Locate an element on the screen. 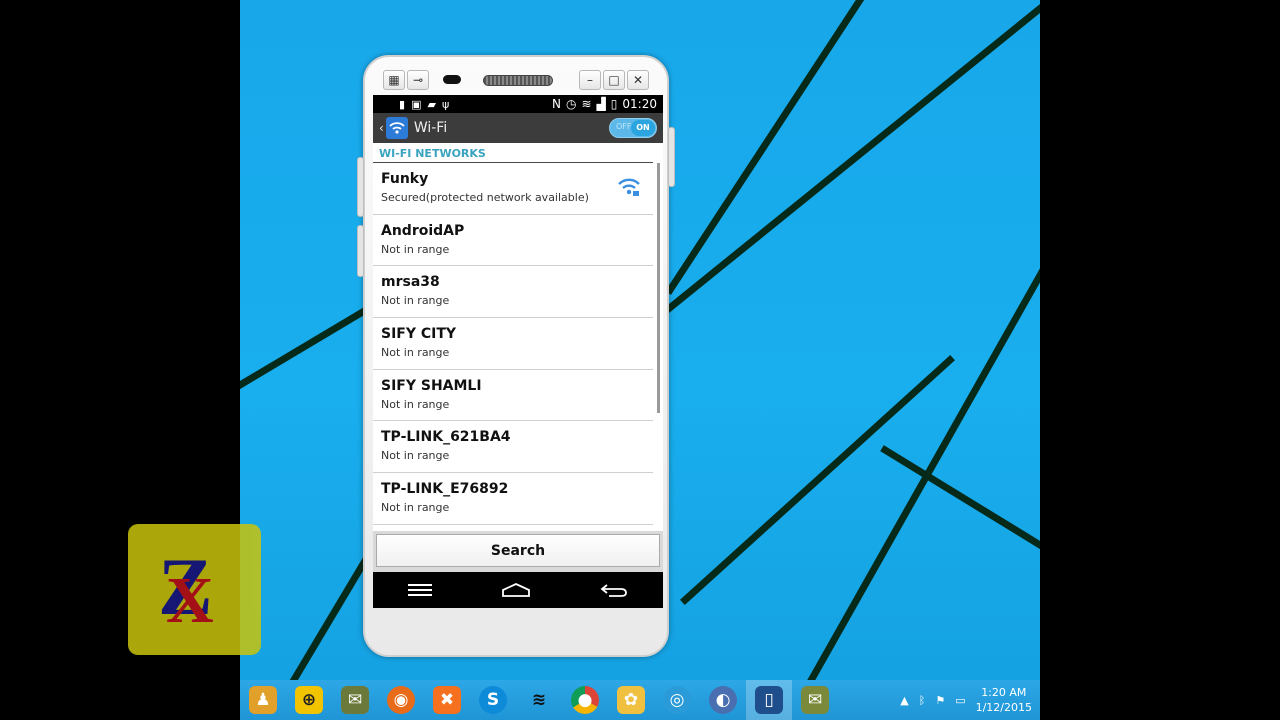 The image size is (1280, 720). network-item-tp-link-621ba4: TP-LINK_621BA4 Not in range is located at coordinates (513, 447).